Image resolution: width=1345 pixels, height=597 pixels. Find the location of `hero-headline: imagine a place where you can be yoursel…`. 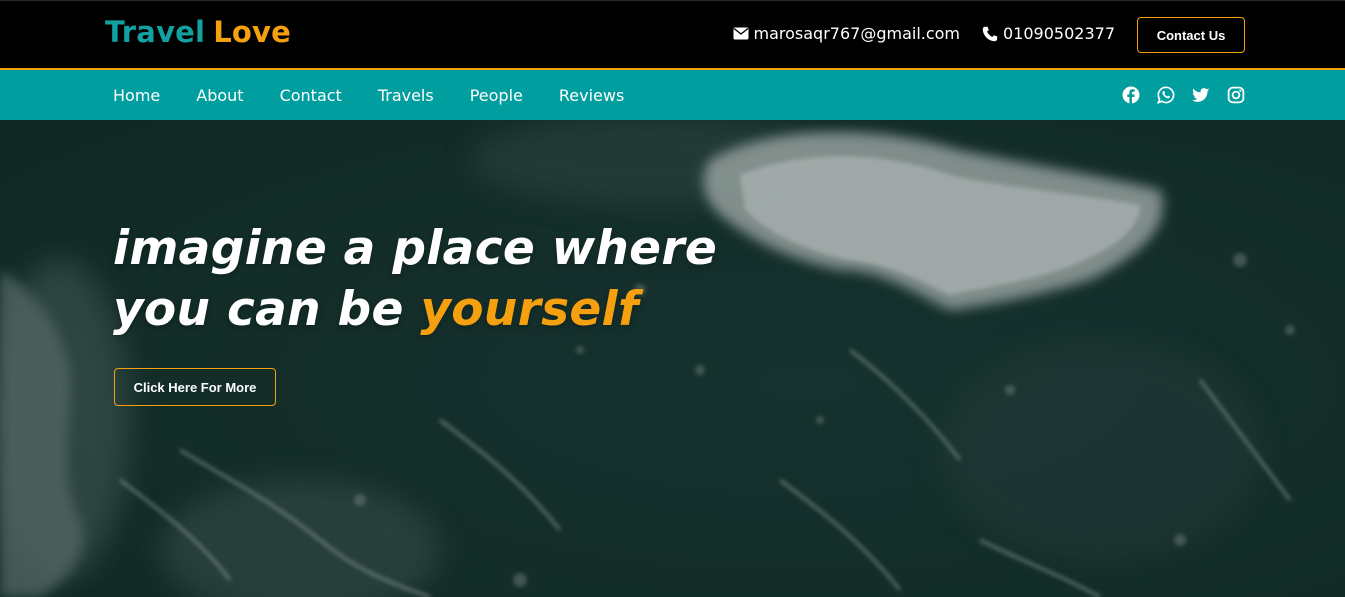

hero-headline: imagine a place where you can be yoursel… is located at coordinates (415, 279).